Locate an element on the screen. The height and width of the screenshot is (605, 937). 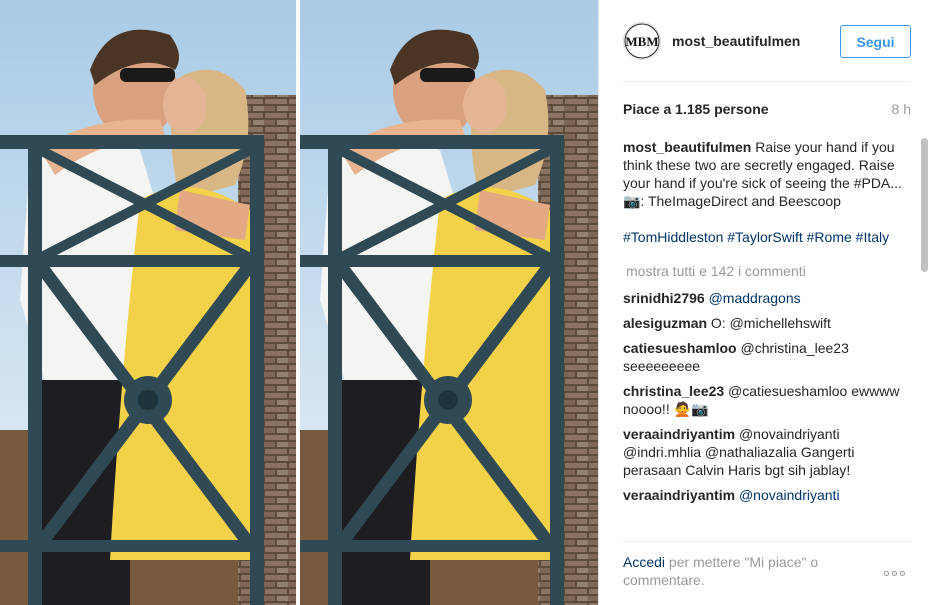
load-more-comments: mostra tutti e 142 i commenti is located at coordinates (770, 271).